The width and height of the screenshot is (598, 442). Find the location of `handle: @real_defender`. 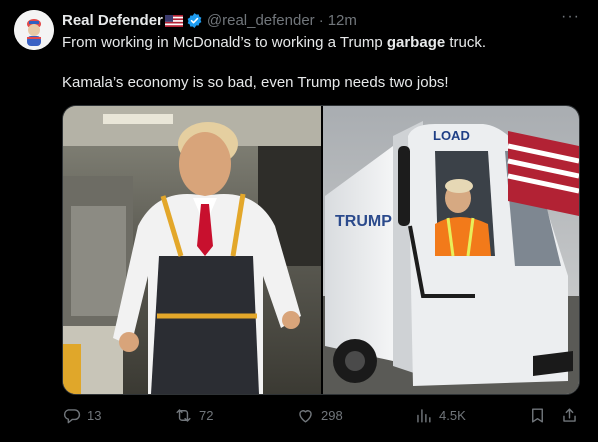

handle: @real_defender is located at coordinates (261, 20).